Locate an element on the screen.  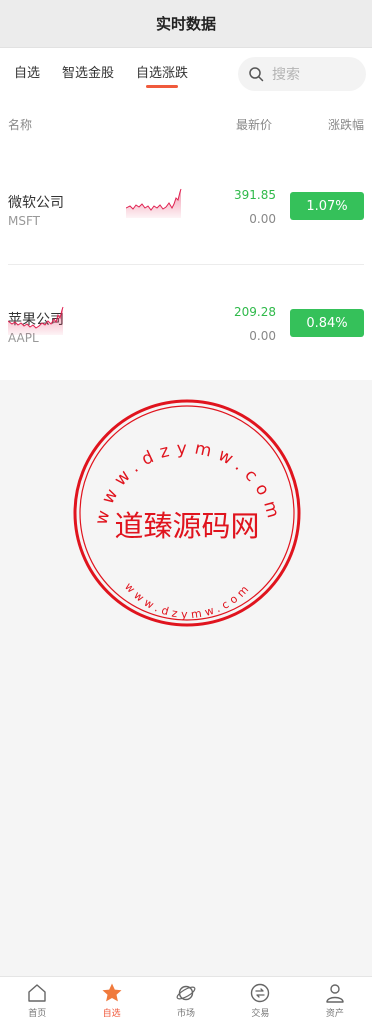
search-icon is located at coordinates (256, 74).